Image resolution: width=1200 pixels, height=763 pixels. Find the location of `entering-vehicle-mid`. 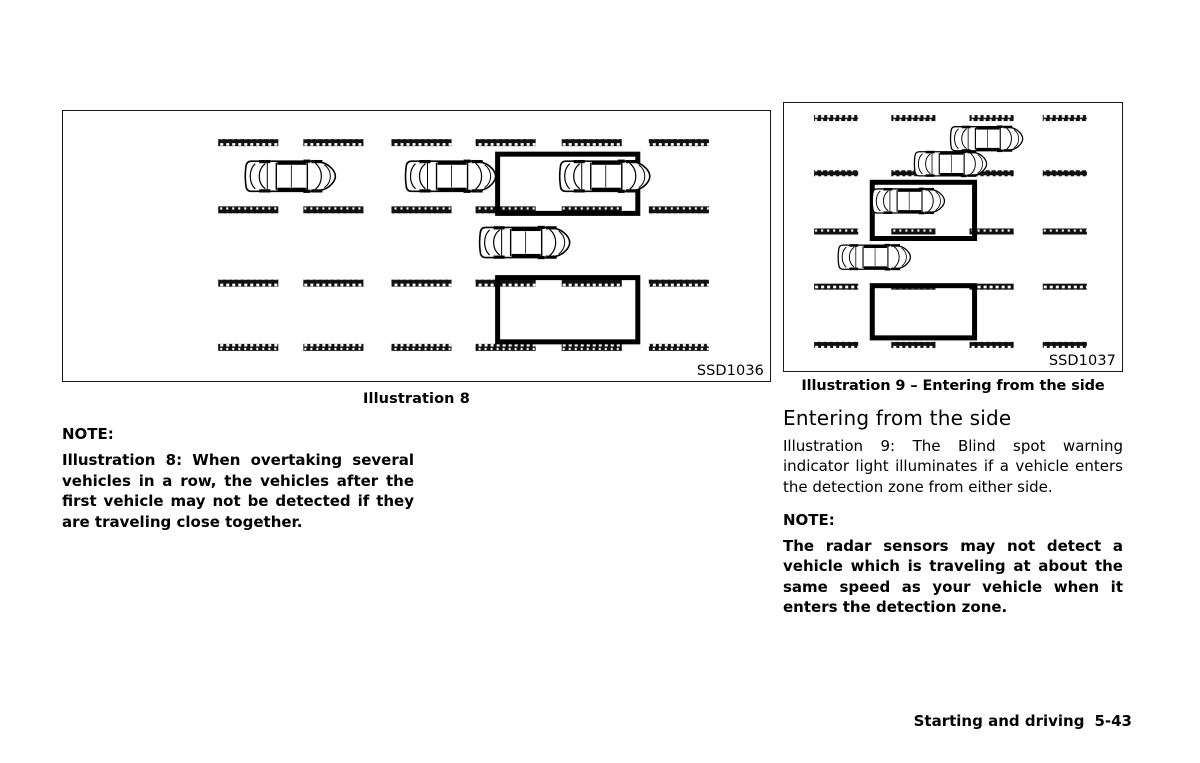

entering-vehicle-mid is located at coordinates (950, 163).